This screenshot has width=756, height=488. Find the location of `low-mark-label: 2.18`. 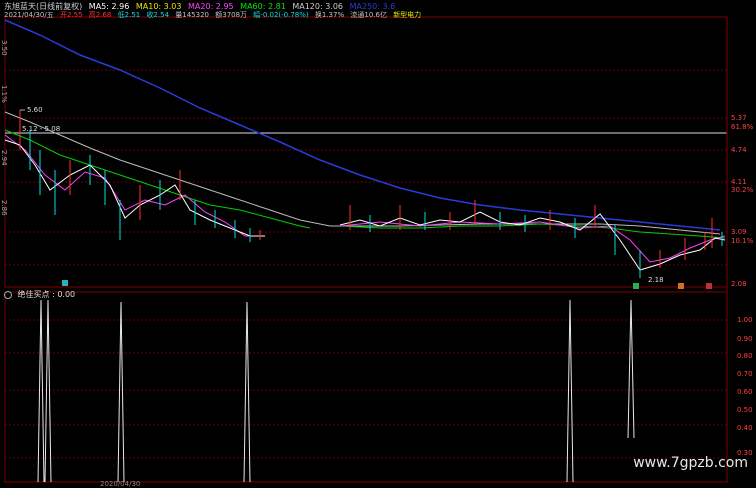

low-mark-label: 2.18 is located at coordinates (656, 280).